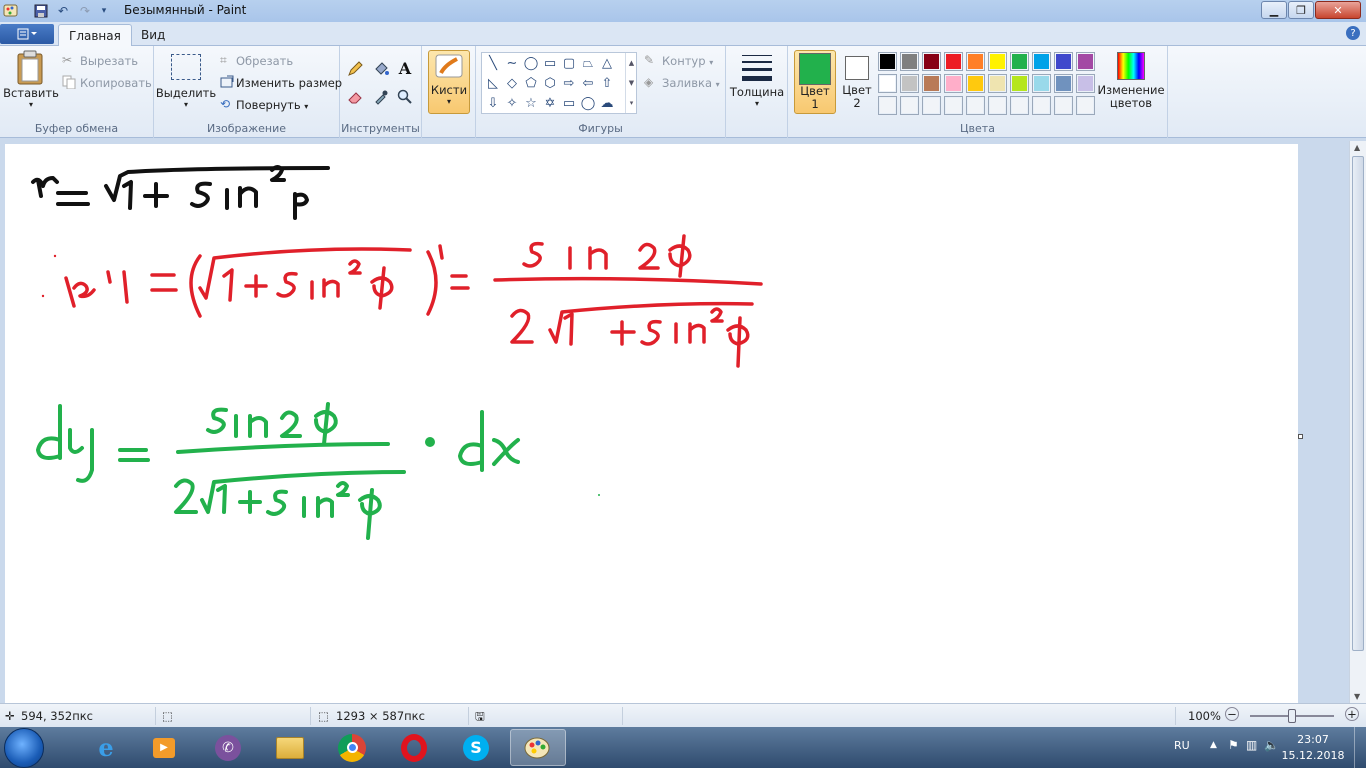  Describe the element at coordinates (493, 63) in the screenshot. I see `line-shape-icon: ╲` at that location.